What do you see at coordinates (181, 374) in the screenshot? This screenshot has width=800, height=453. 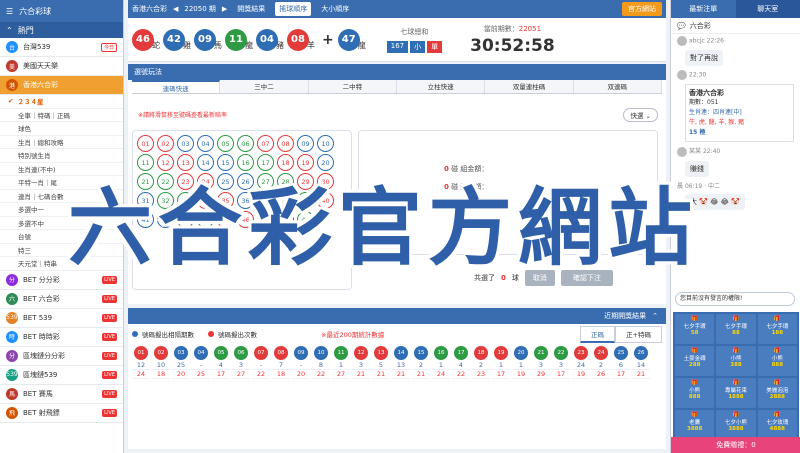 I see `count-value: 20` at bounding box center [181, 374].